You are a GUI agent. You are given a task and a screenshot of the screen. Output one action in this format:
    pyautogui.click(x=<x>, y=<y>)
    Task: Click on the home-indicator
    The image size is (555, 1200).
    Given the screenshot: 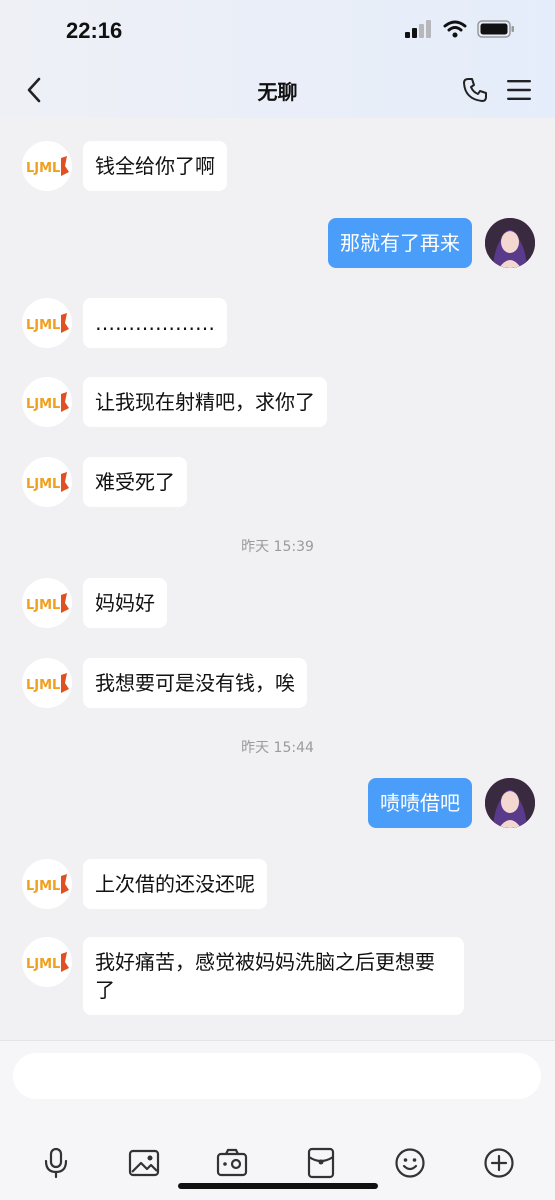 What is the action you would take?
    pyautogui.click(x=278, y=1186)
    